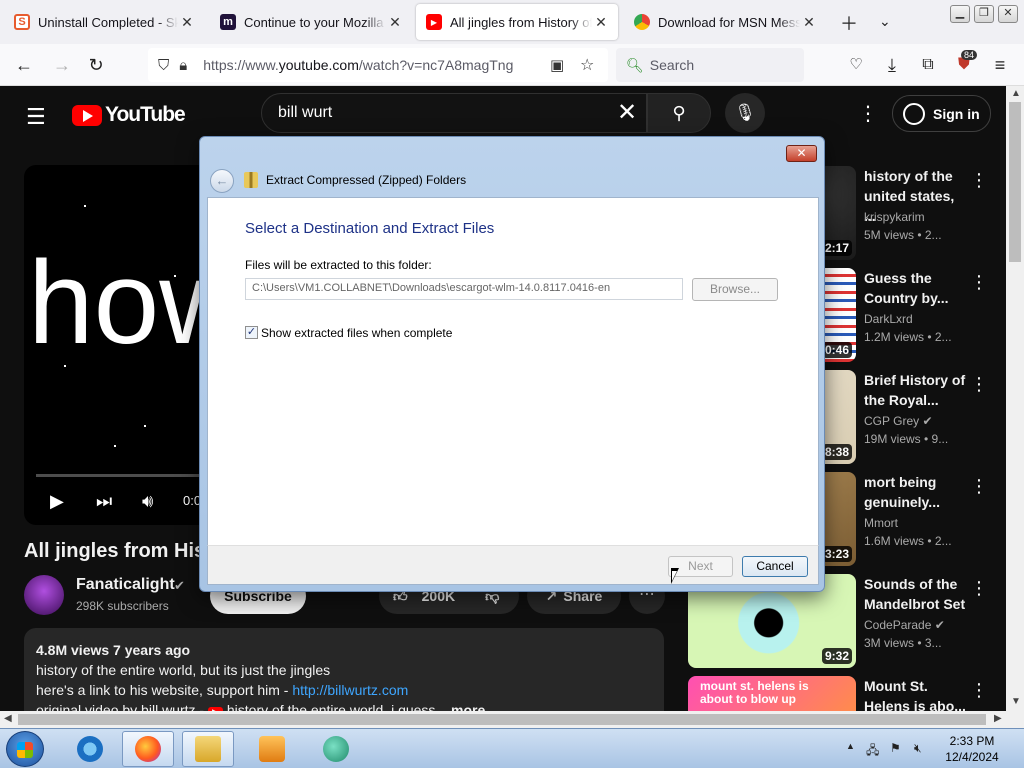  I want to click on volume-icon: 🔊︎, so click(147, 501).